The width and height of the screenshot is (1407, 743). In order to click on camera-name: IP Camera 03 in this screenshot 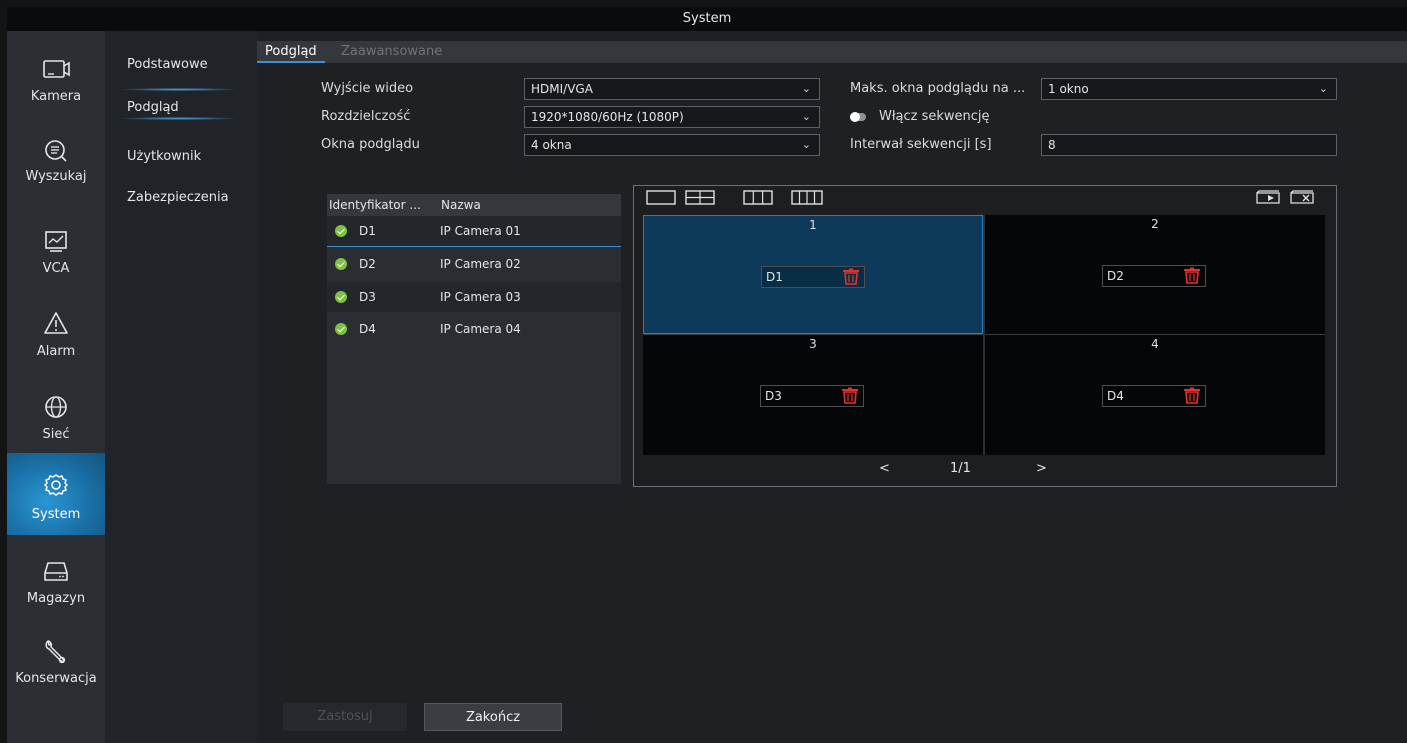, I will do `click(480, 297)`.